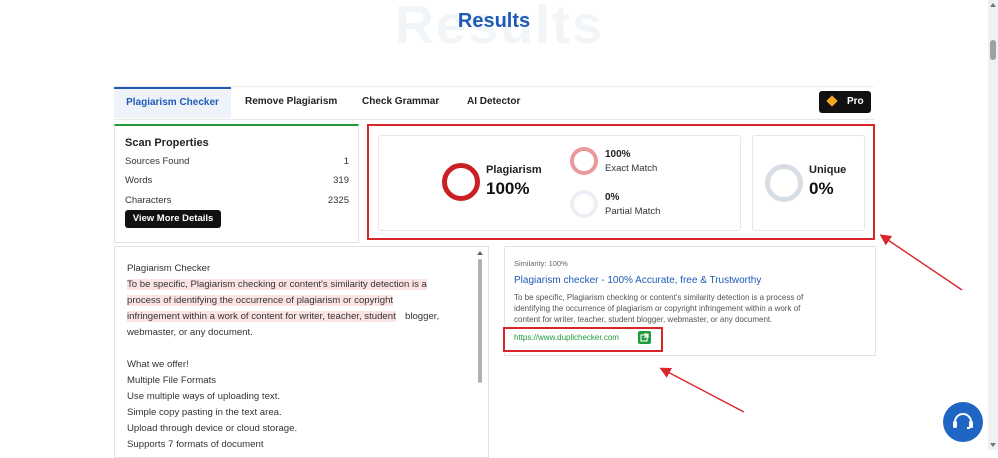  Describe the element at coordinates (422, 316) in the screenshot. I see `text-line: blogger,` at that location.